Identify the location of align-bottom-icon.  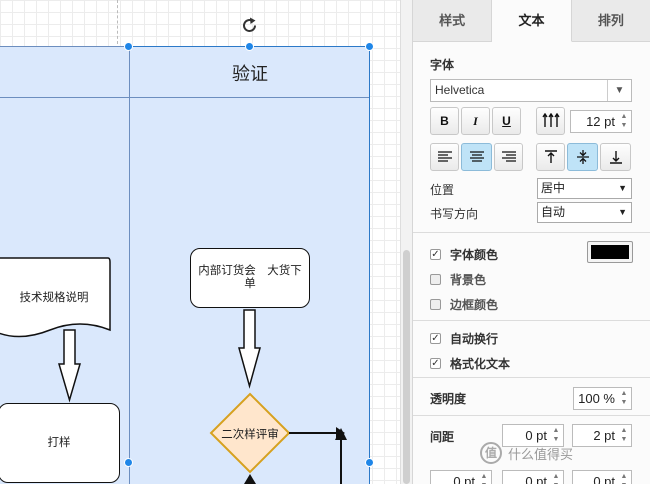
(615, 157).